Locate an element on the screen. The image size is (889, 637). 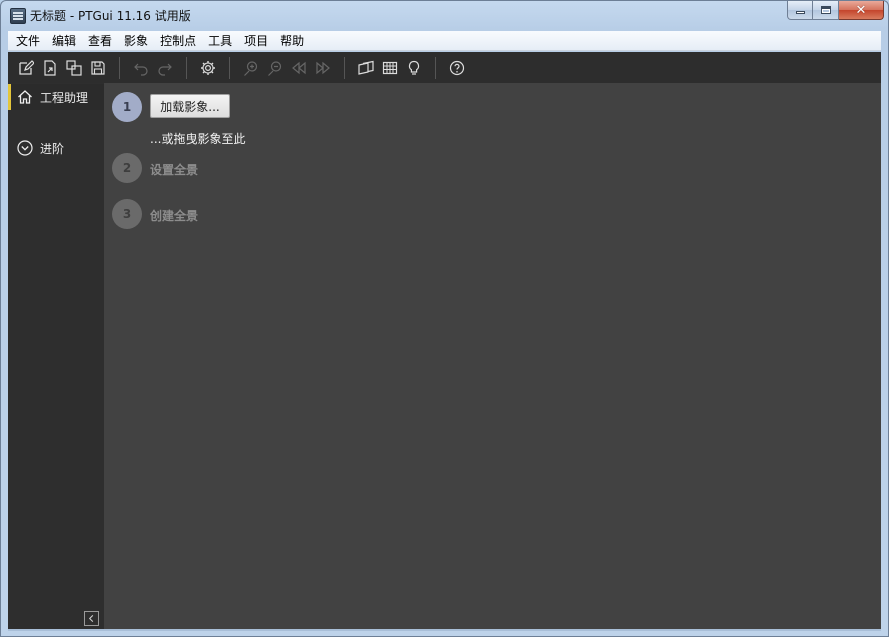
close-icon: ✕ is located at coordinates (861, 10).